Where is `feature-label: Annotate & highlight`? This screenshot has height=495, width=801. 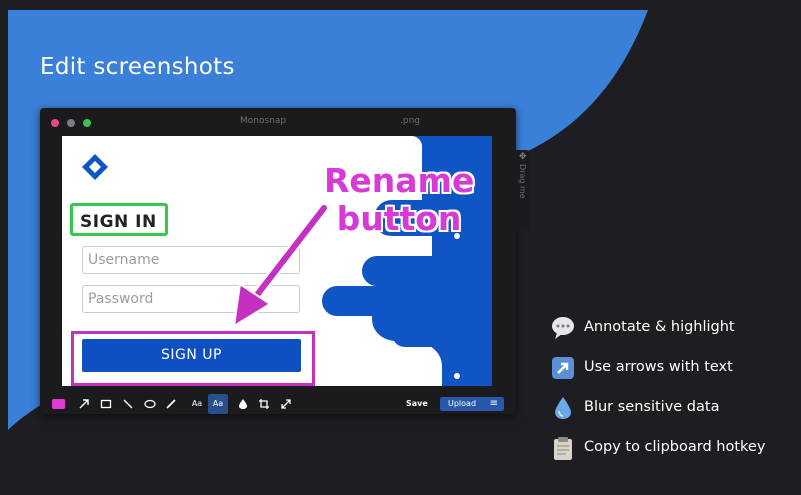 feature-label: Annotate & highlight is located at coordinates (659, 327).